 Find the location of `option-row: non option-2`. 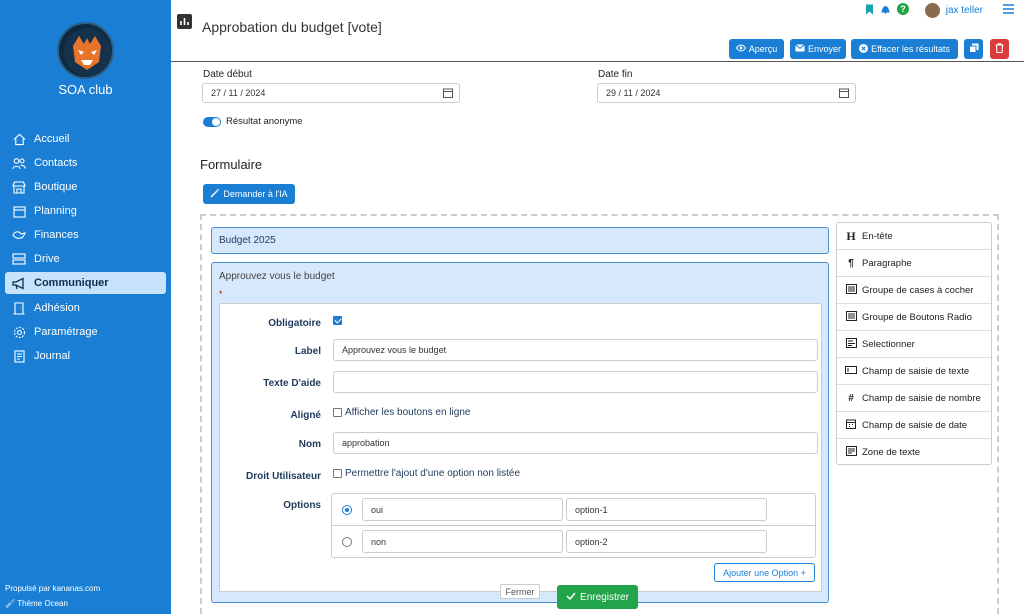

option-row: non option-2 is located at coordinates (573, 542).